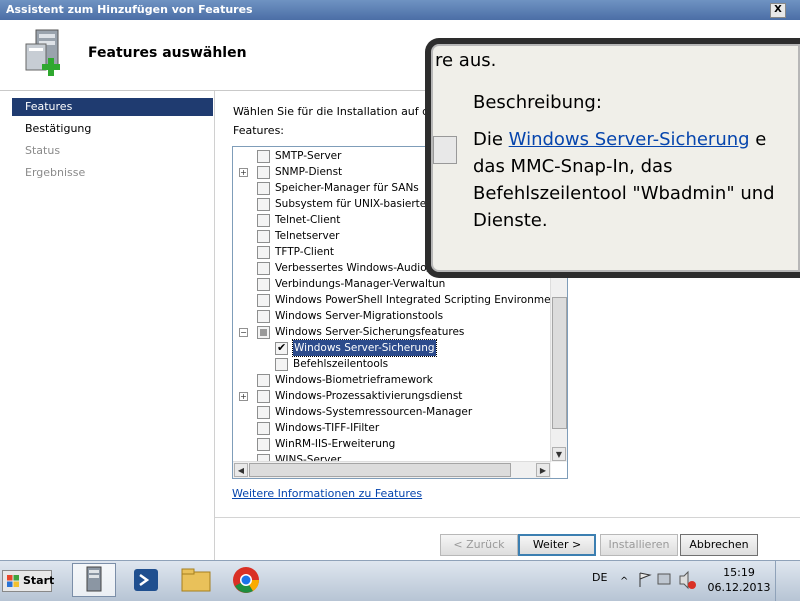 This screenshot has width=800, height=601. What do you see at coordinates (370, 332) in the screenshot?
I see `feature-label: Windows Server-Sicherungsfeatures` at bounding box center [370, 332].